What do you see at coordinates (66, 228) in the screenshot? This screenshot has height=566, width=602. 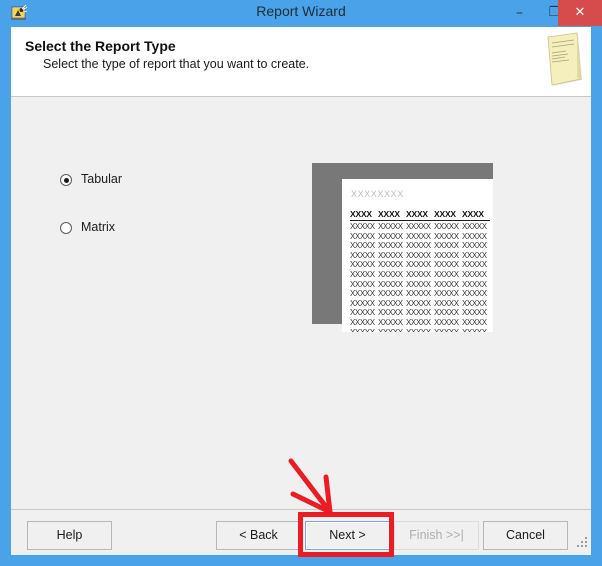 I see `radio-matrix-icon` at bounding box center [66, 228].